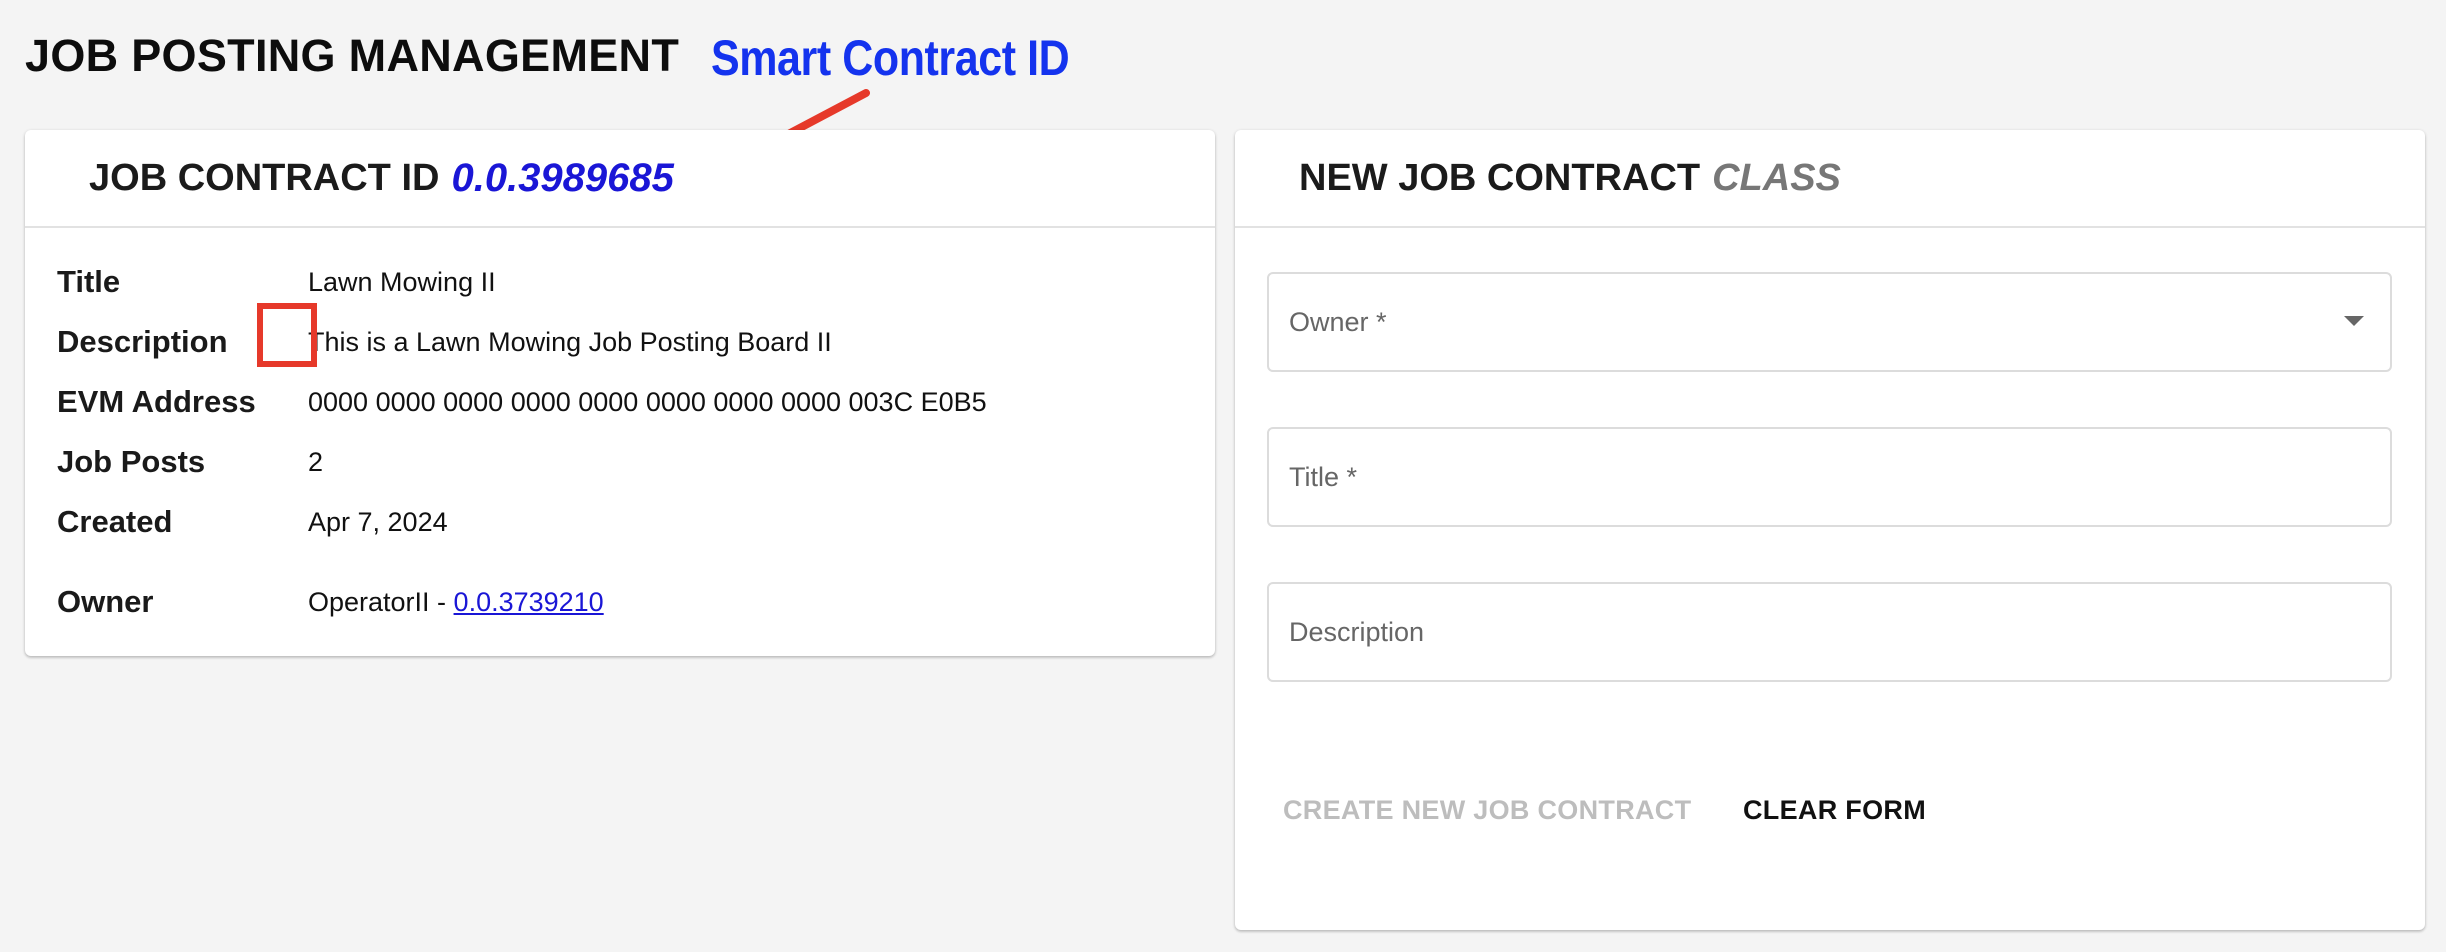 This screenshot has width=2446, height=952. I want to click on create-contract-button: CREATE NEW JOB CONTRACT, so click(1487, 810).